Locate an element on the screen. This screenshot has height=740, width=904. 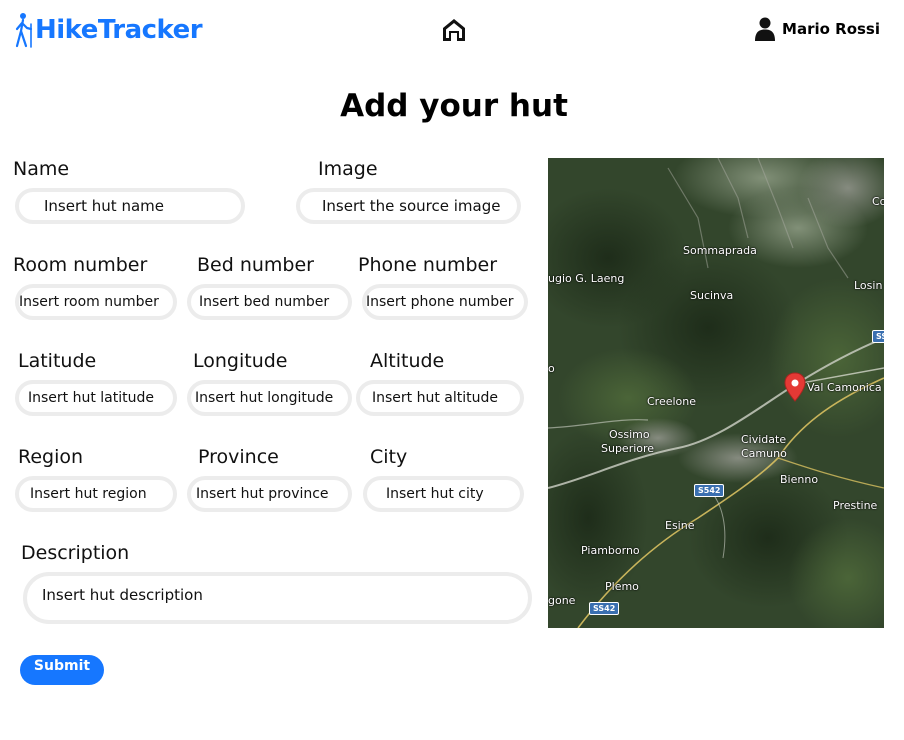
latitude-label: Latitude is located at coordinates (57, 361).